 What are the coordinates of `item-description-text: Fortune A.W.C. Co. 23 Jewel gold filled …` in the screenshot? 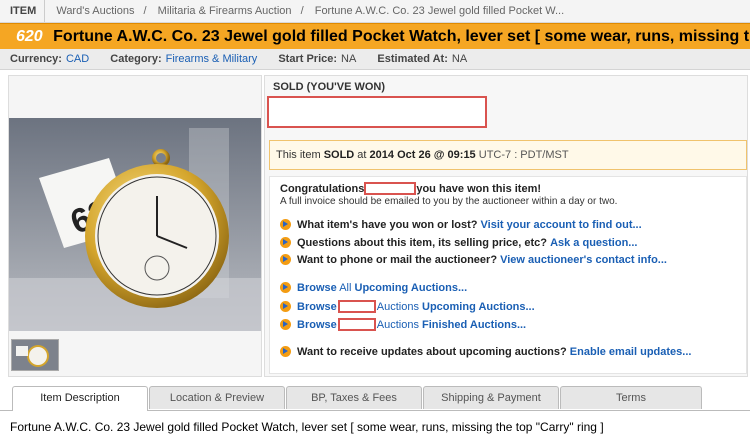 It's located at (307, 427).